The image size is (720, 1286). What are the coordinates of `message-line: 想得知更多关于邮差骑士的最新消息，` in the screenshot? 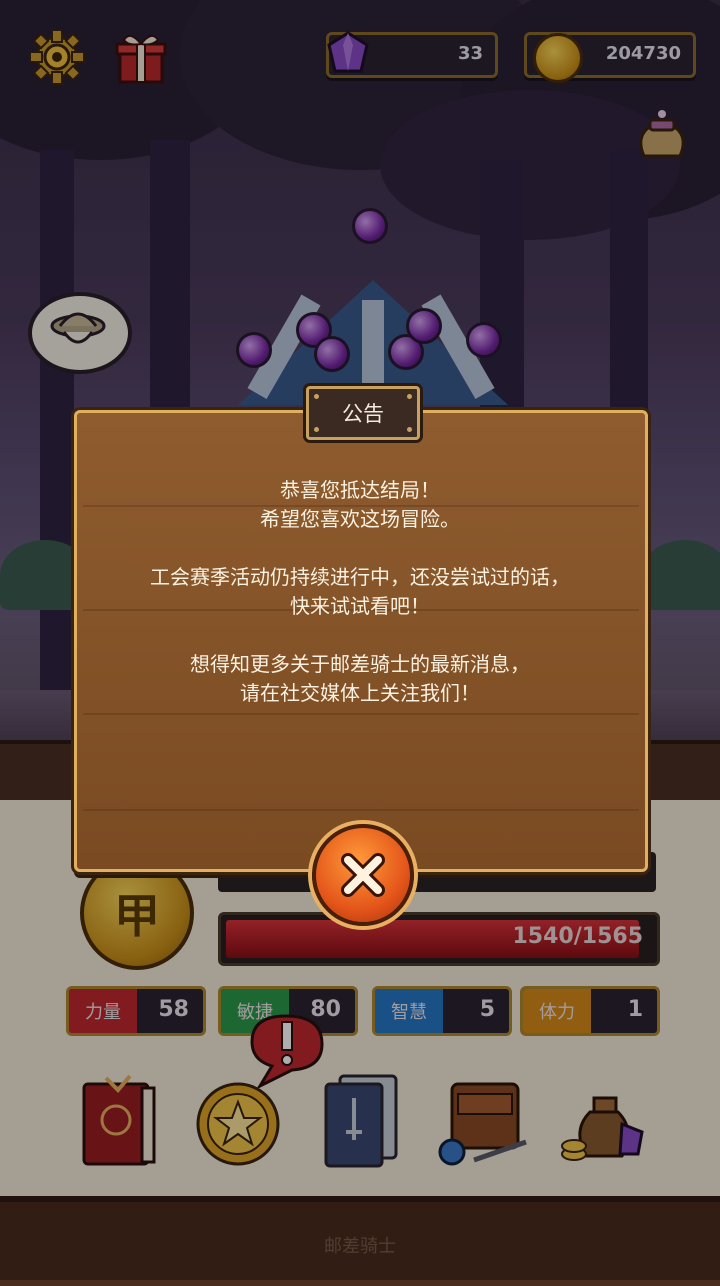 It's located at (360, 664).